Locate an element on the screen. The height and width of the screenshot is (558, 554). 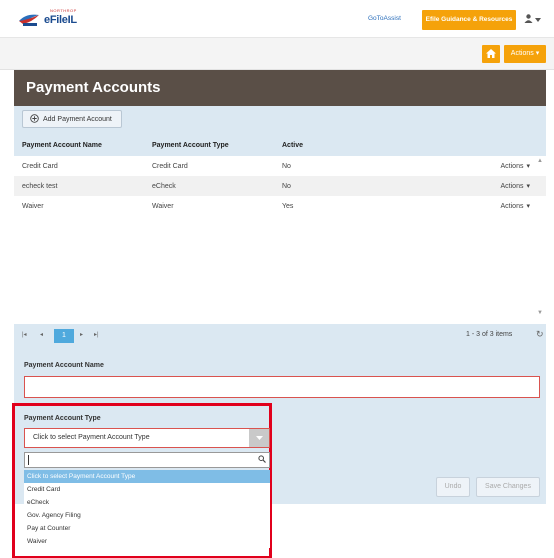
actions-menu-button: Actions ▾ is located at coordinates (525, 54).